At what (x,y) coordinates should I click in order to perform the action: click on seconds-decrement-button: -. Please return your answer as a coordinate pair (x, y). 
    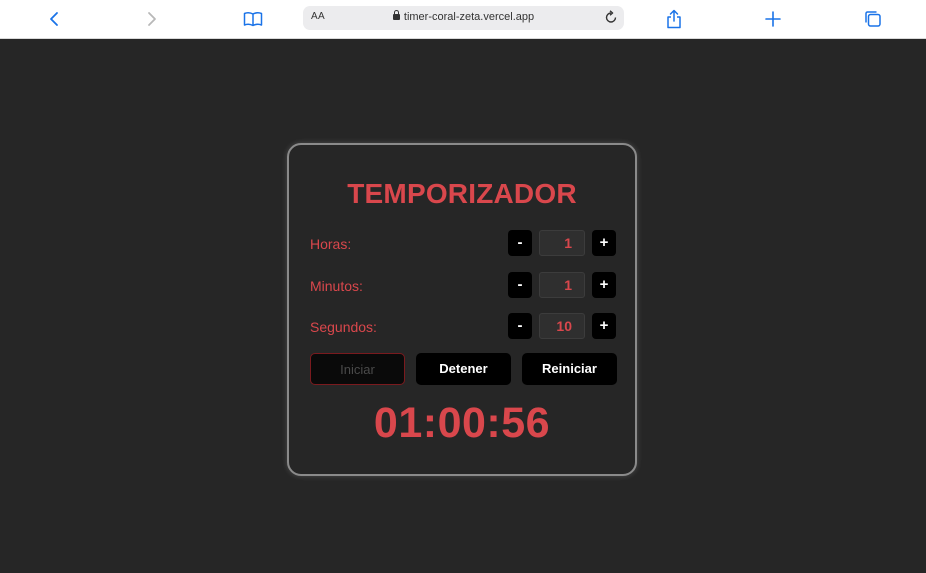
    Looking at the image, I should click on (520, 326).